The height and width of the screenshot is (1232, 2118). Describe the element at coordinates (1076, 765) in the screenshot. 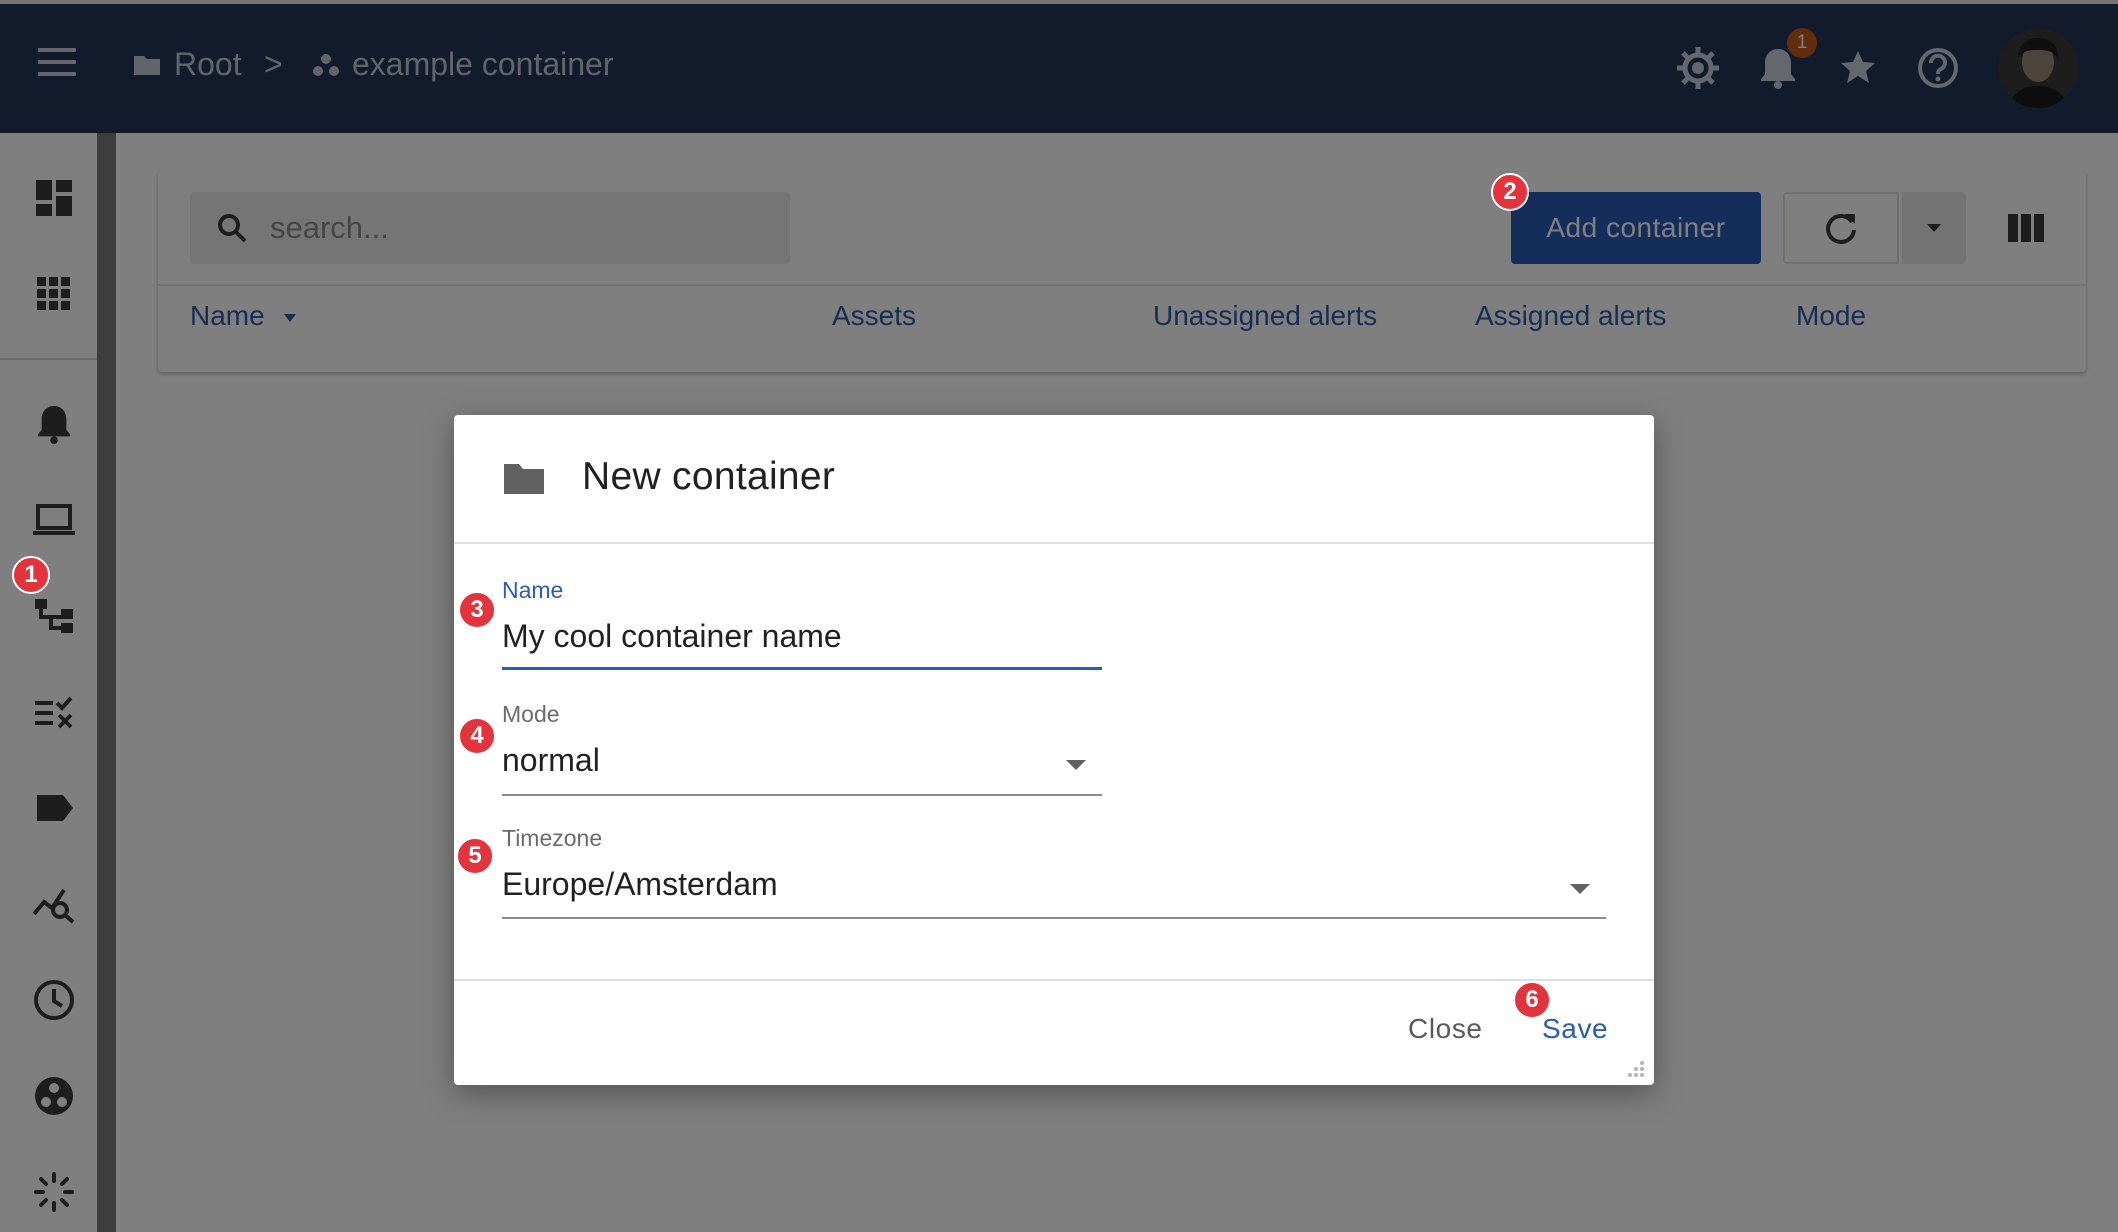

I see `mode-dropdown-arrow-icon` at that location.